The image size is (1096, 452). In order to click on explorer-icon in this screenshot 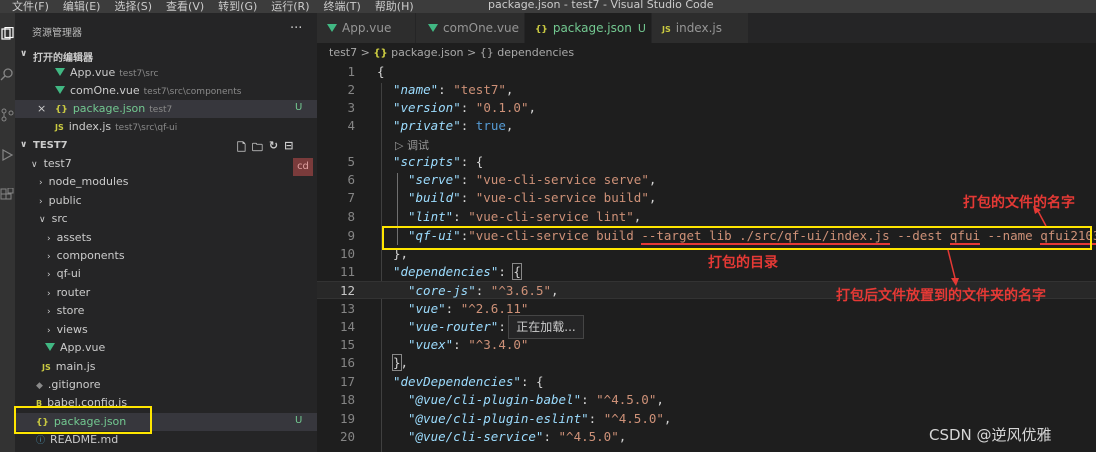, I will do `click(7, 34)`.